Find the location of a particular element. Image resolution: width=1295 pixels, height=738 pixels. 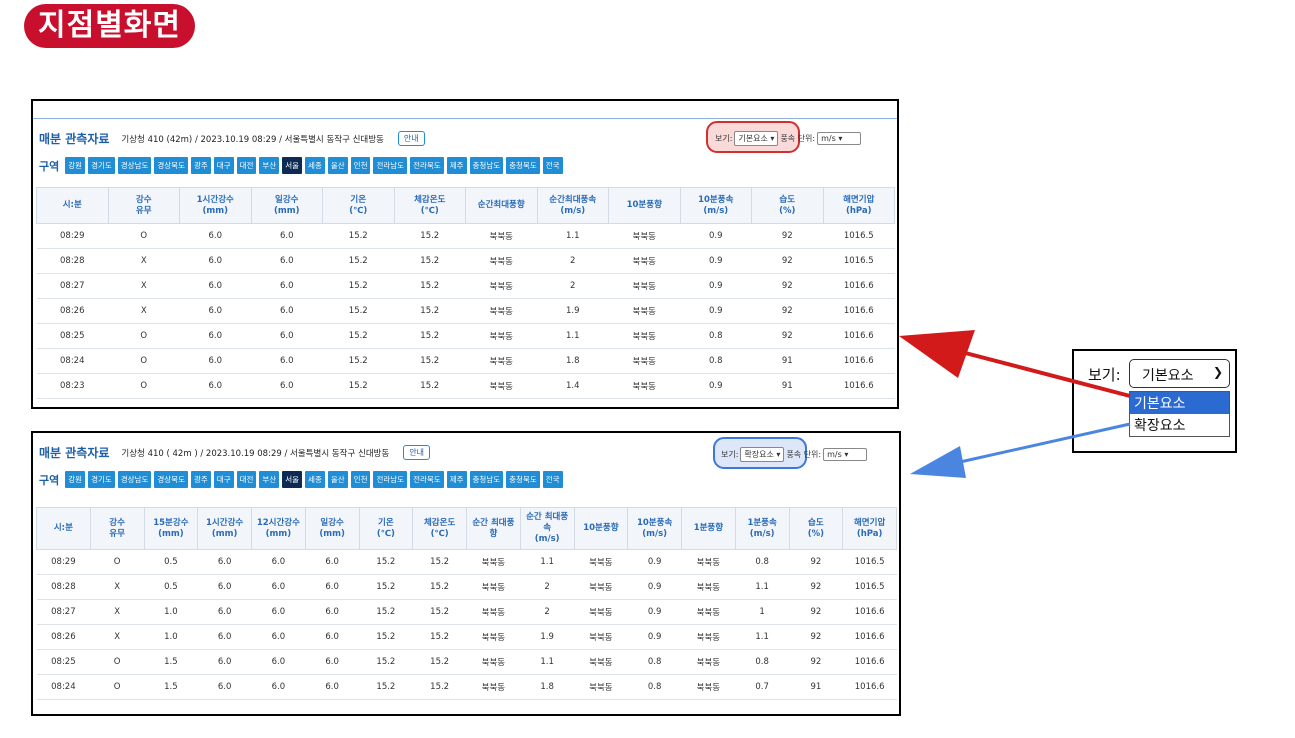

red-arrow-head is located at coordinates (937, 354).